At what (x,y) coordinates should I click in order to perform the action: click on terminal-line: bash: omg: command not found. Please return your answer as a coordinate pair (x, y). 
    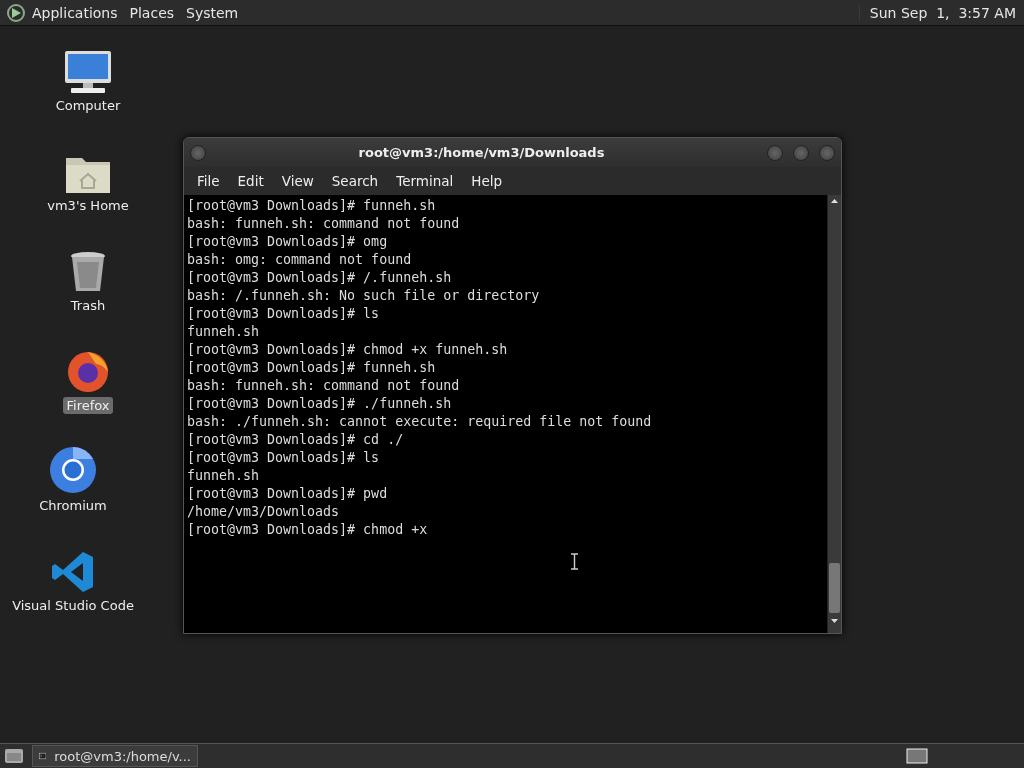
    Looking at the image, I should click on (300, 260).